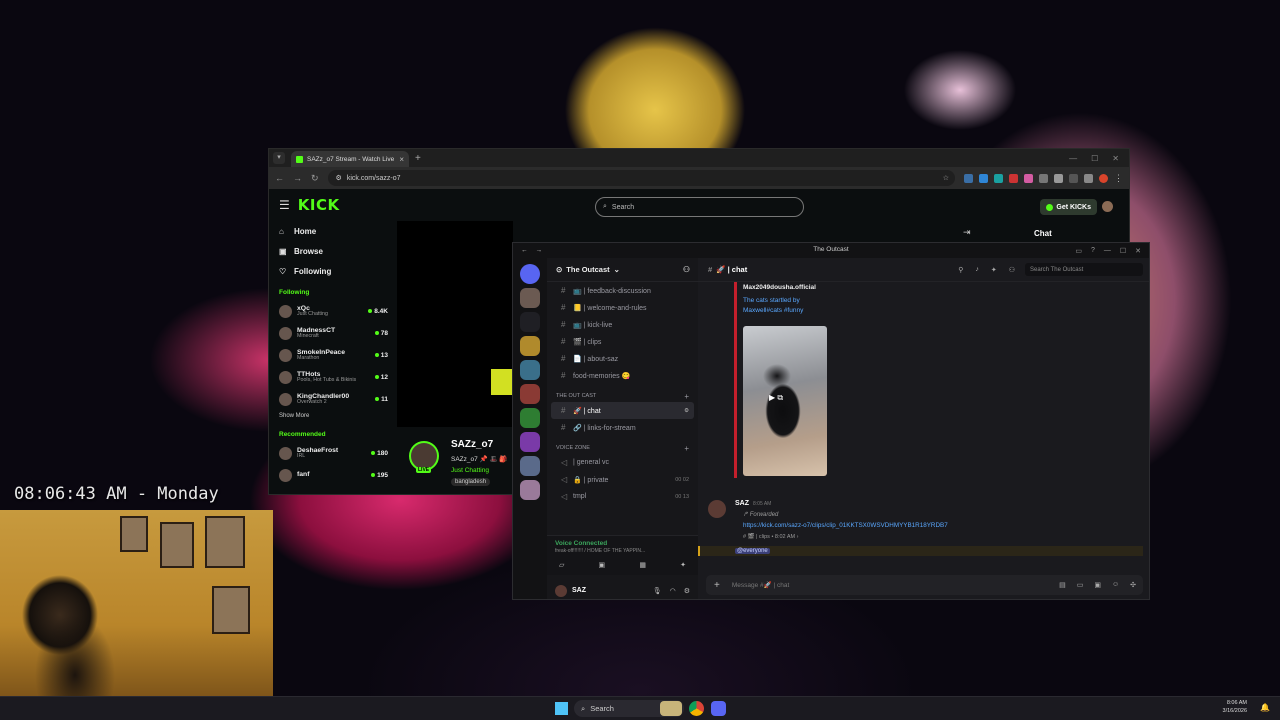 The image size is (1280, 720). Describe the element at coordinates (279, 158) in the screenshot. I see `tab-search-button: ▾` at that location.